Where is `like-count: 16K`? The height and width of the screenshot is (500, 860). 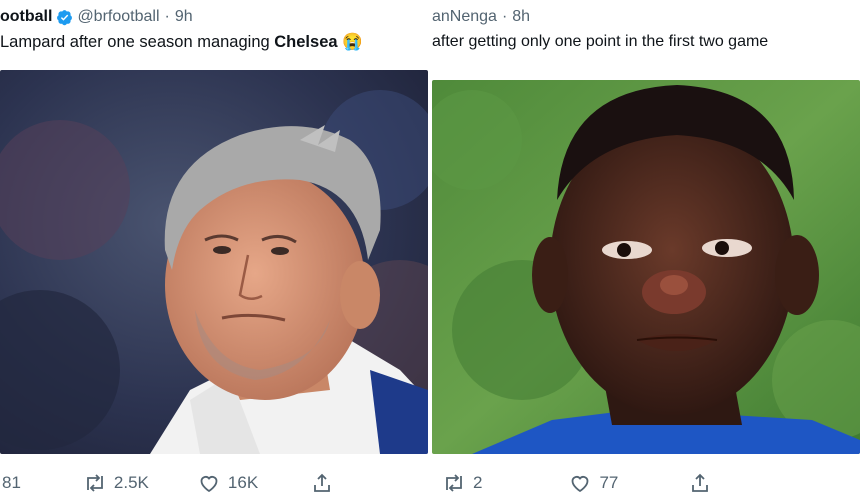 like-count: 16K is located at coordinates (243, 482).